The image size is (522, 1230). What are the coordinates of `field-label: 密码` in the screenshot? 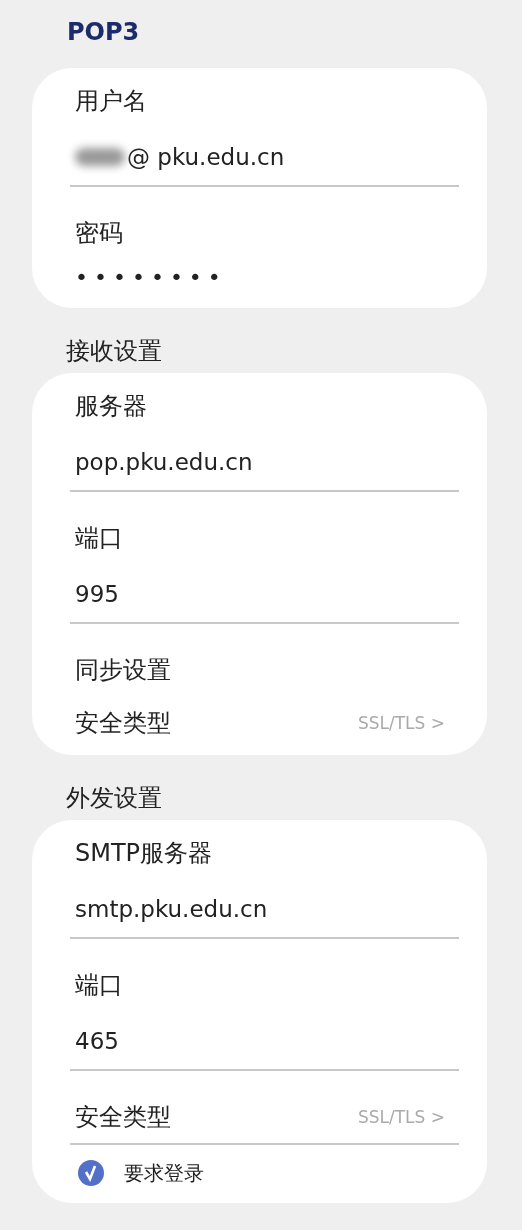 It's located at (99, 233).